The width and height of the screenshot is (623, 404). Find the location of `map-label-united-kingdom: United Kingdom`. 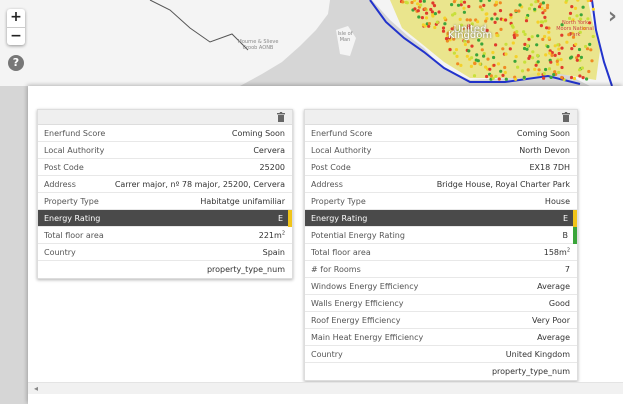

map-label-united-kingdom: United Kingdom is located at coordinates (470, 32).